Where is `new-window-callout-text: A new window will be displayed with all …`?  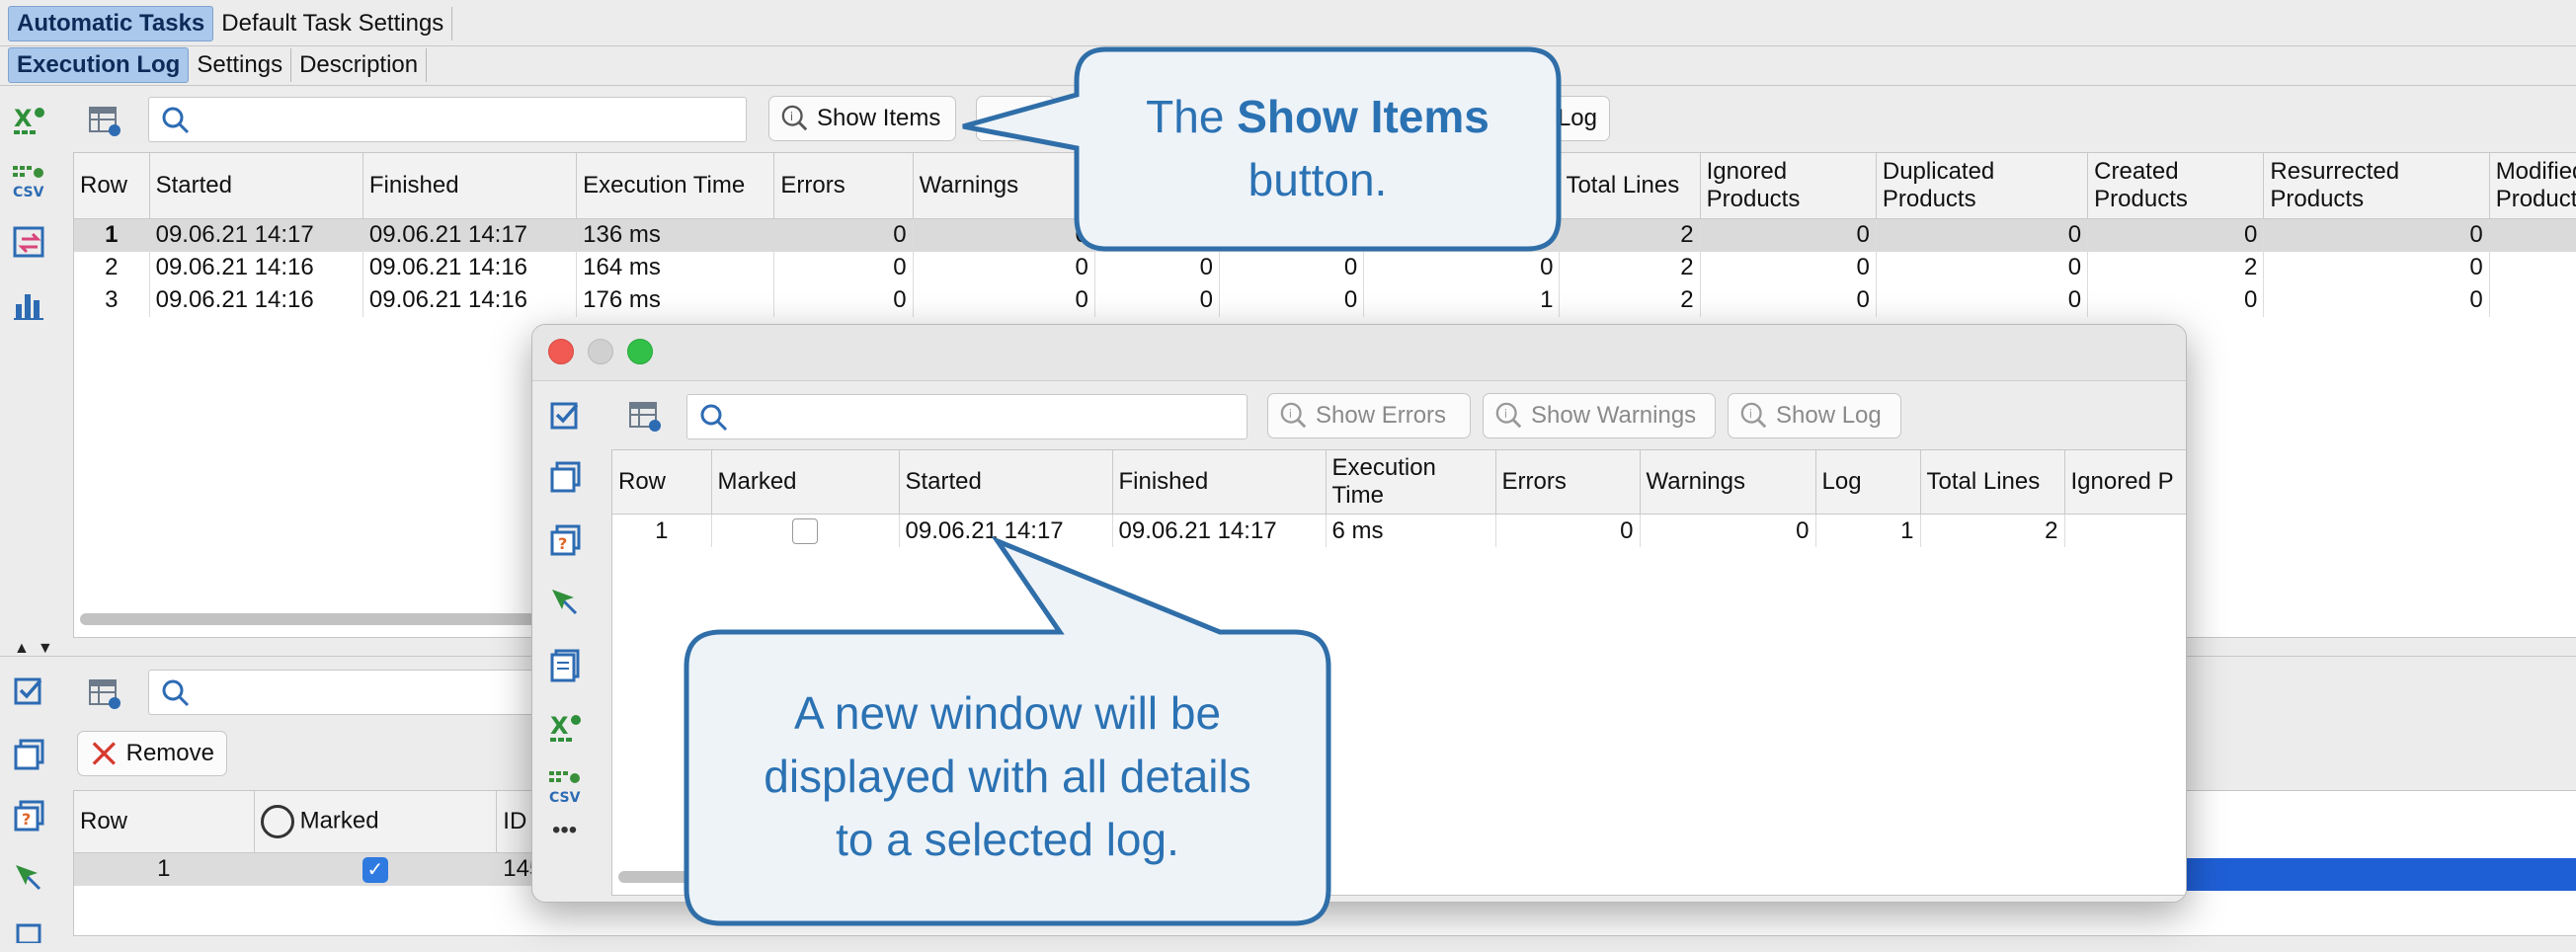
new-window-callout-text: A new window will be displayed with all … is located at coordinates (1007, 776).